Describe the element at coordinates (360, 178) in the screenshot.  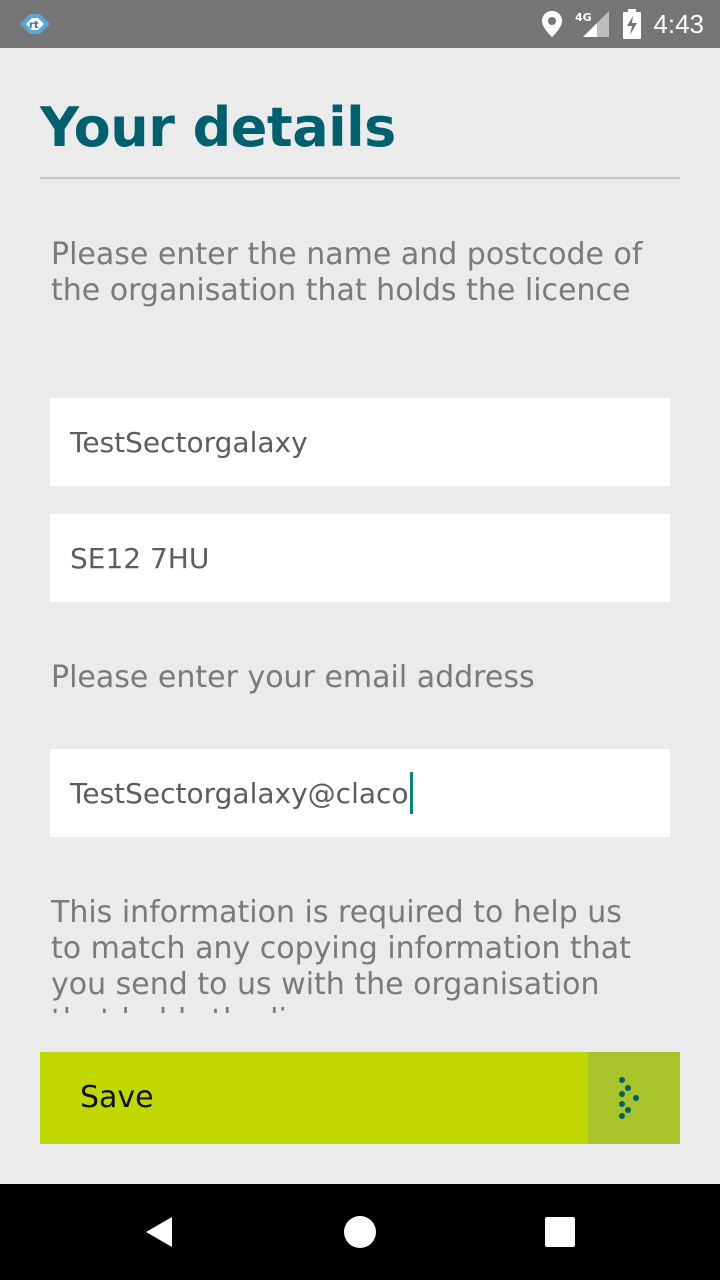
I see `title-divider` at that location.